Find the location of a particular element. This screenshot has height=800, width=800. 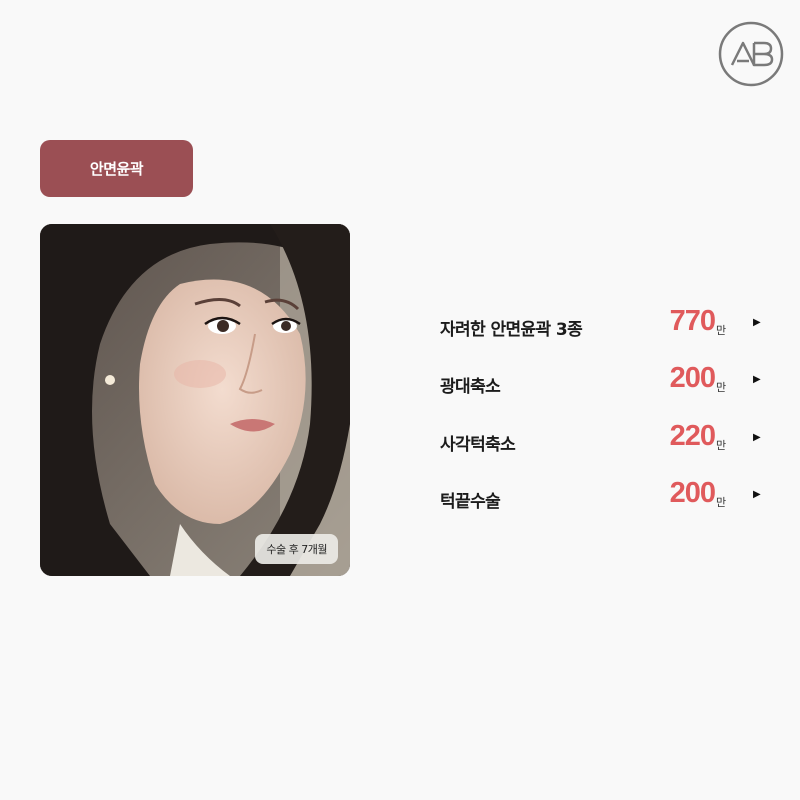

price-row-square-jaw: 사각턱축소 220 만 ▶ is located at coordinates (605, 440).